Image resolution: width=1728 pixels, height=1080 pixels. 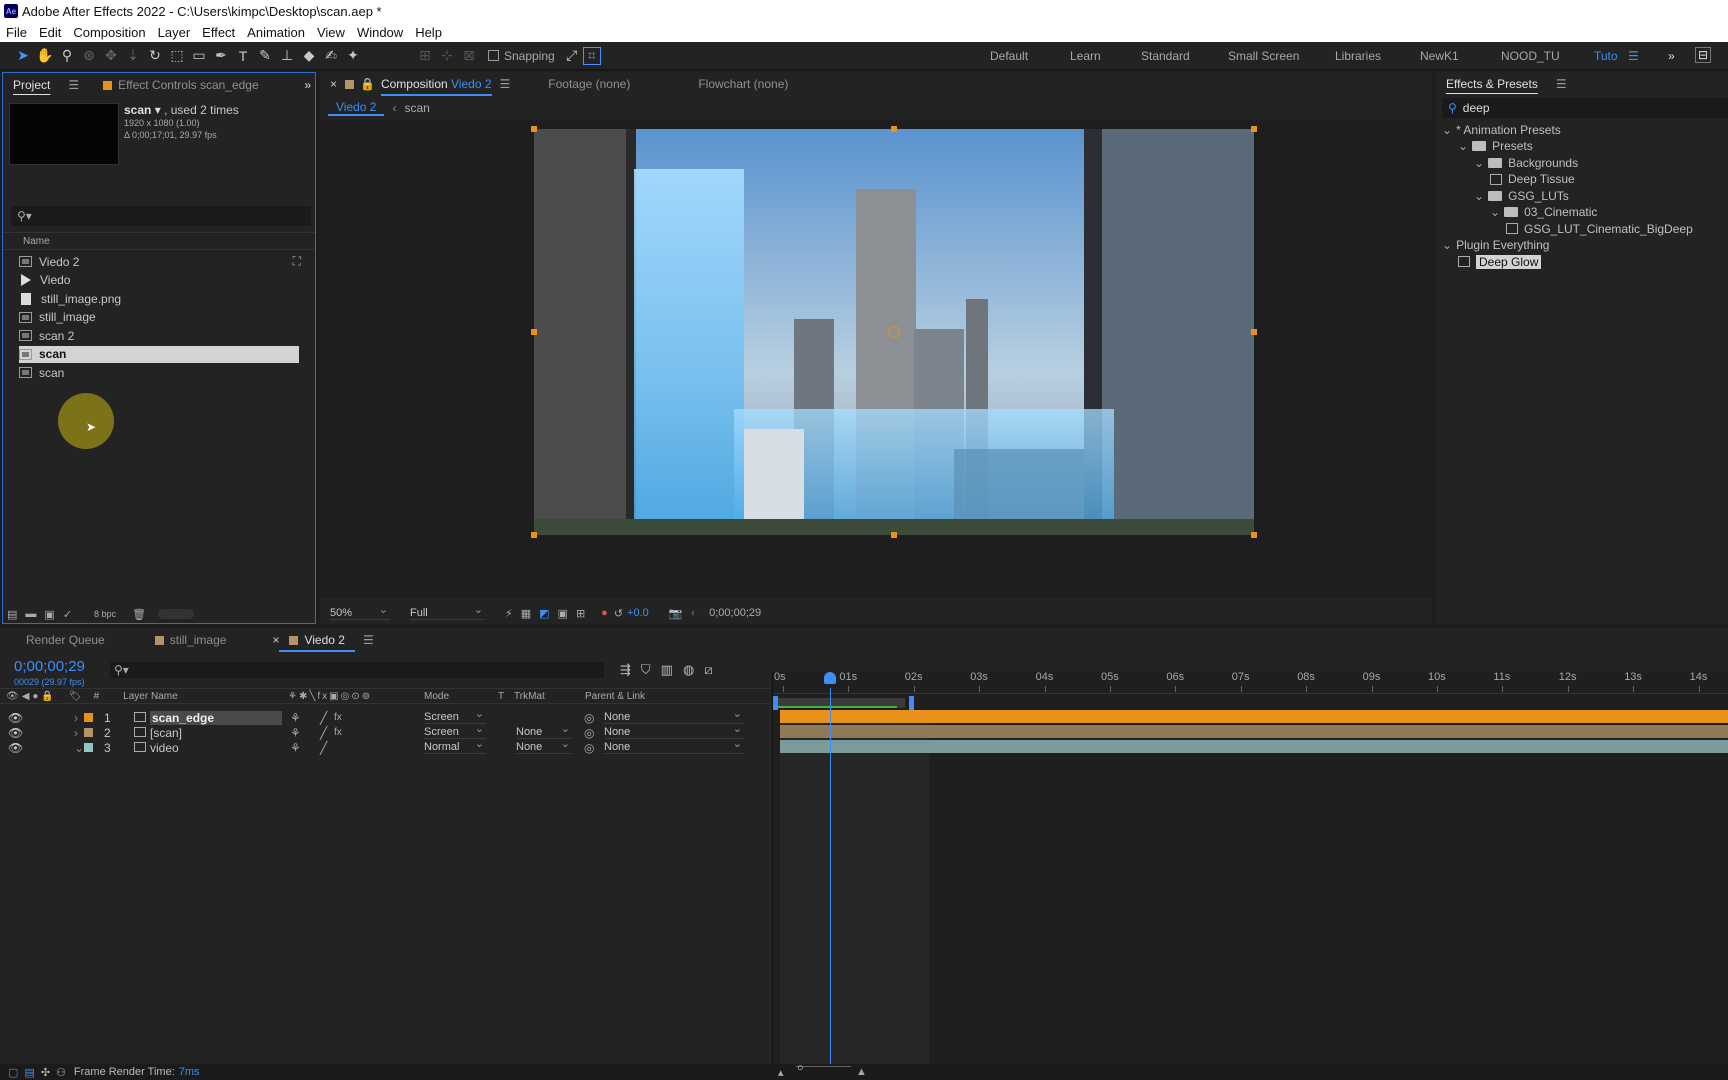 I want to click on pan-behind-tool-icon: ⬚, so click(x=177, y=56).